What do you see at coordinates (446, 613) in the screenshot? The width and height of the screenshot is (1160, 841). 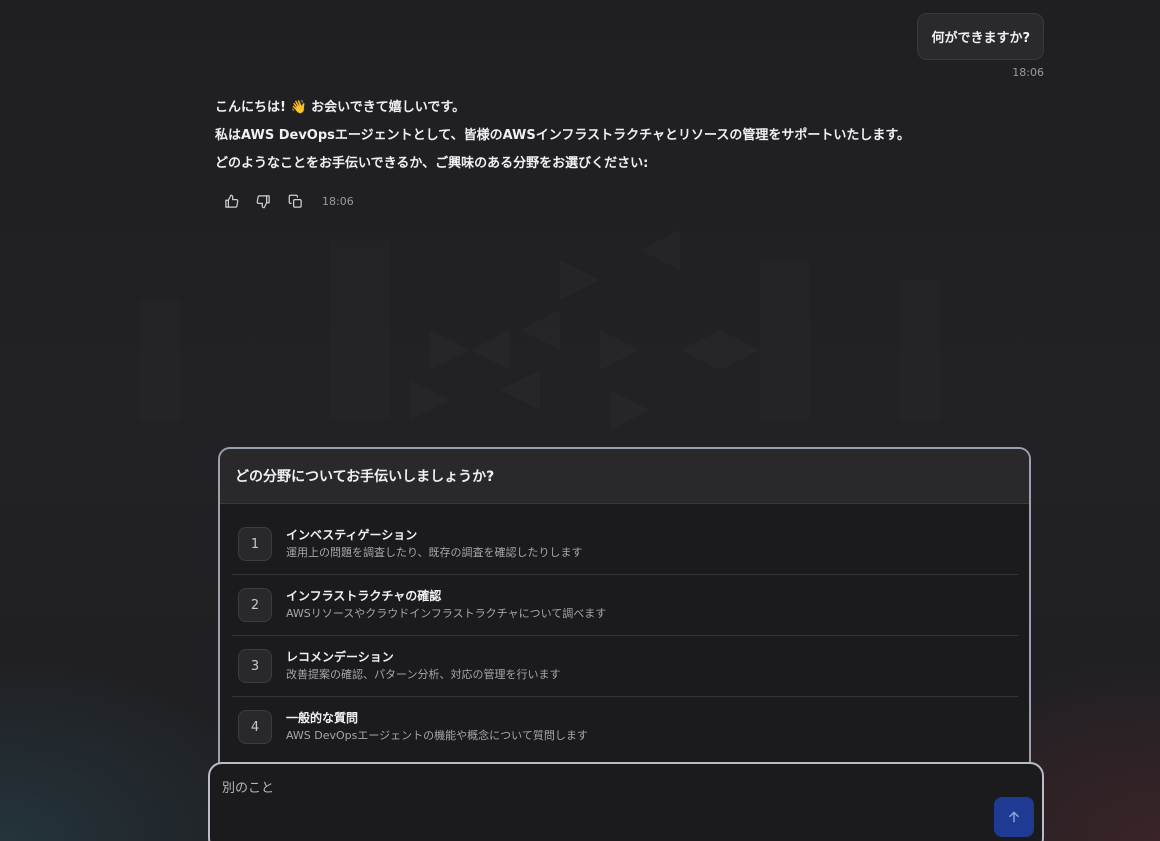 I see `option-description: AWSリソースやクラウドインフラストラクチャについて調べます` at bounding box center [446, 613].